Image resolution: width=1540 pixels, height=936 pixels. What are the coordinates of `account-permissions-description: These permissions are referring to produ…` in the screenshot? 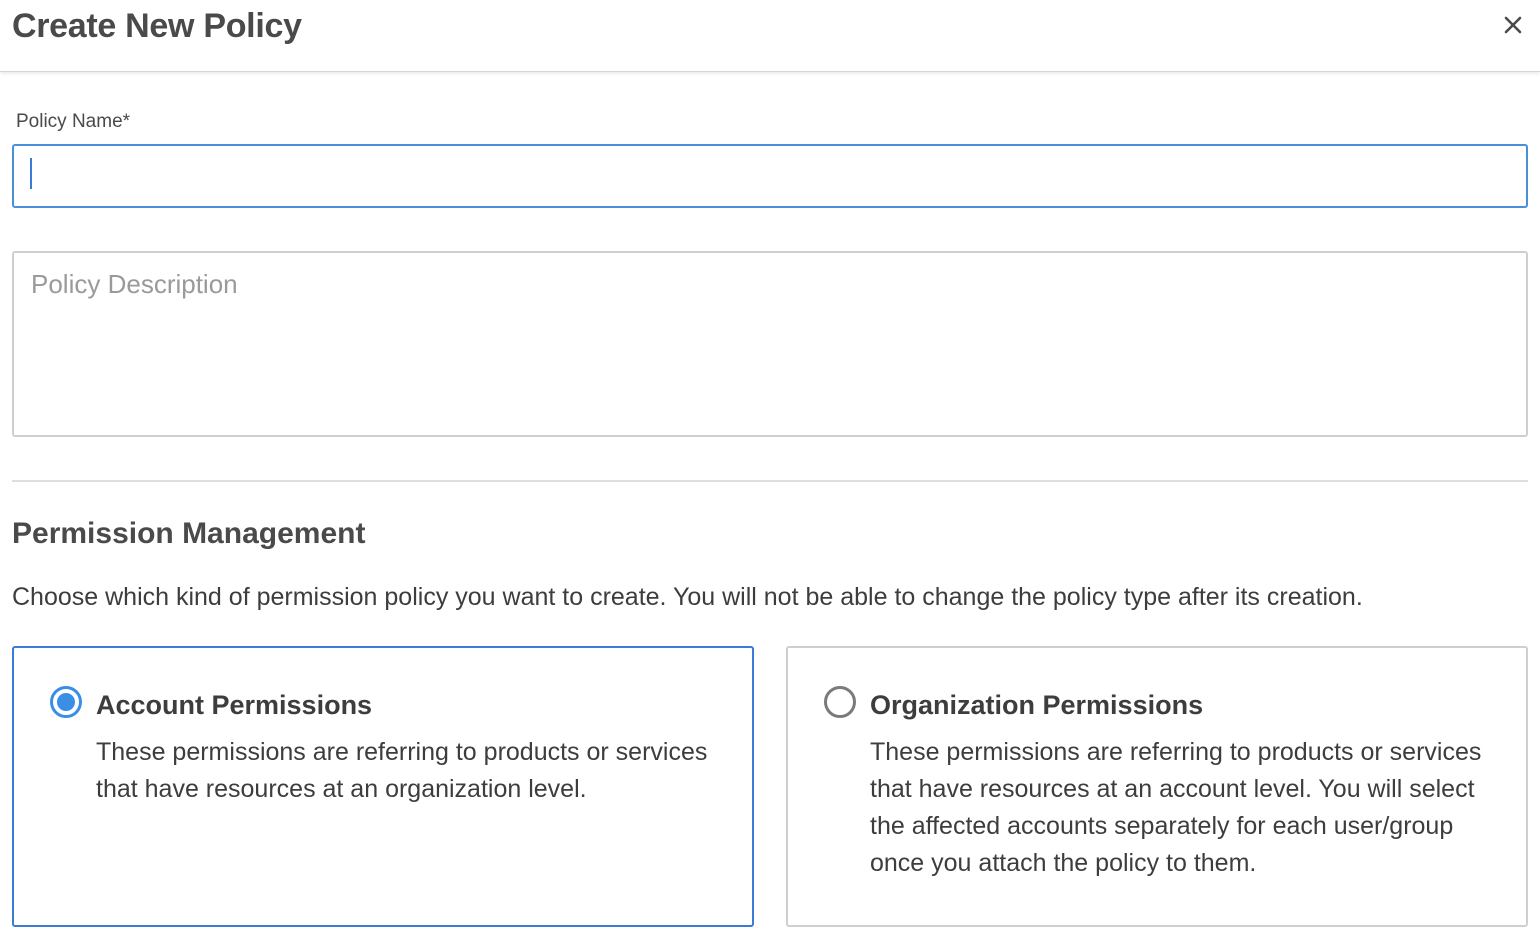 It's located at (402, 770).